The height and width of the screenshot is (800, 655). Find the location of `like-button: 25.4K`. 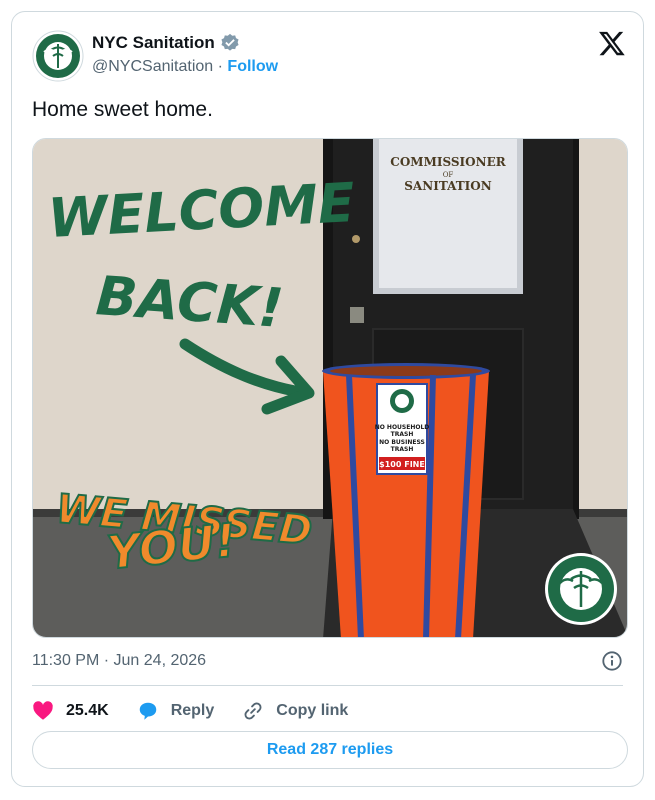

like-button: 25.4K is located at coordinates (70, 711).